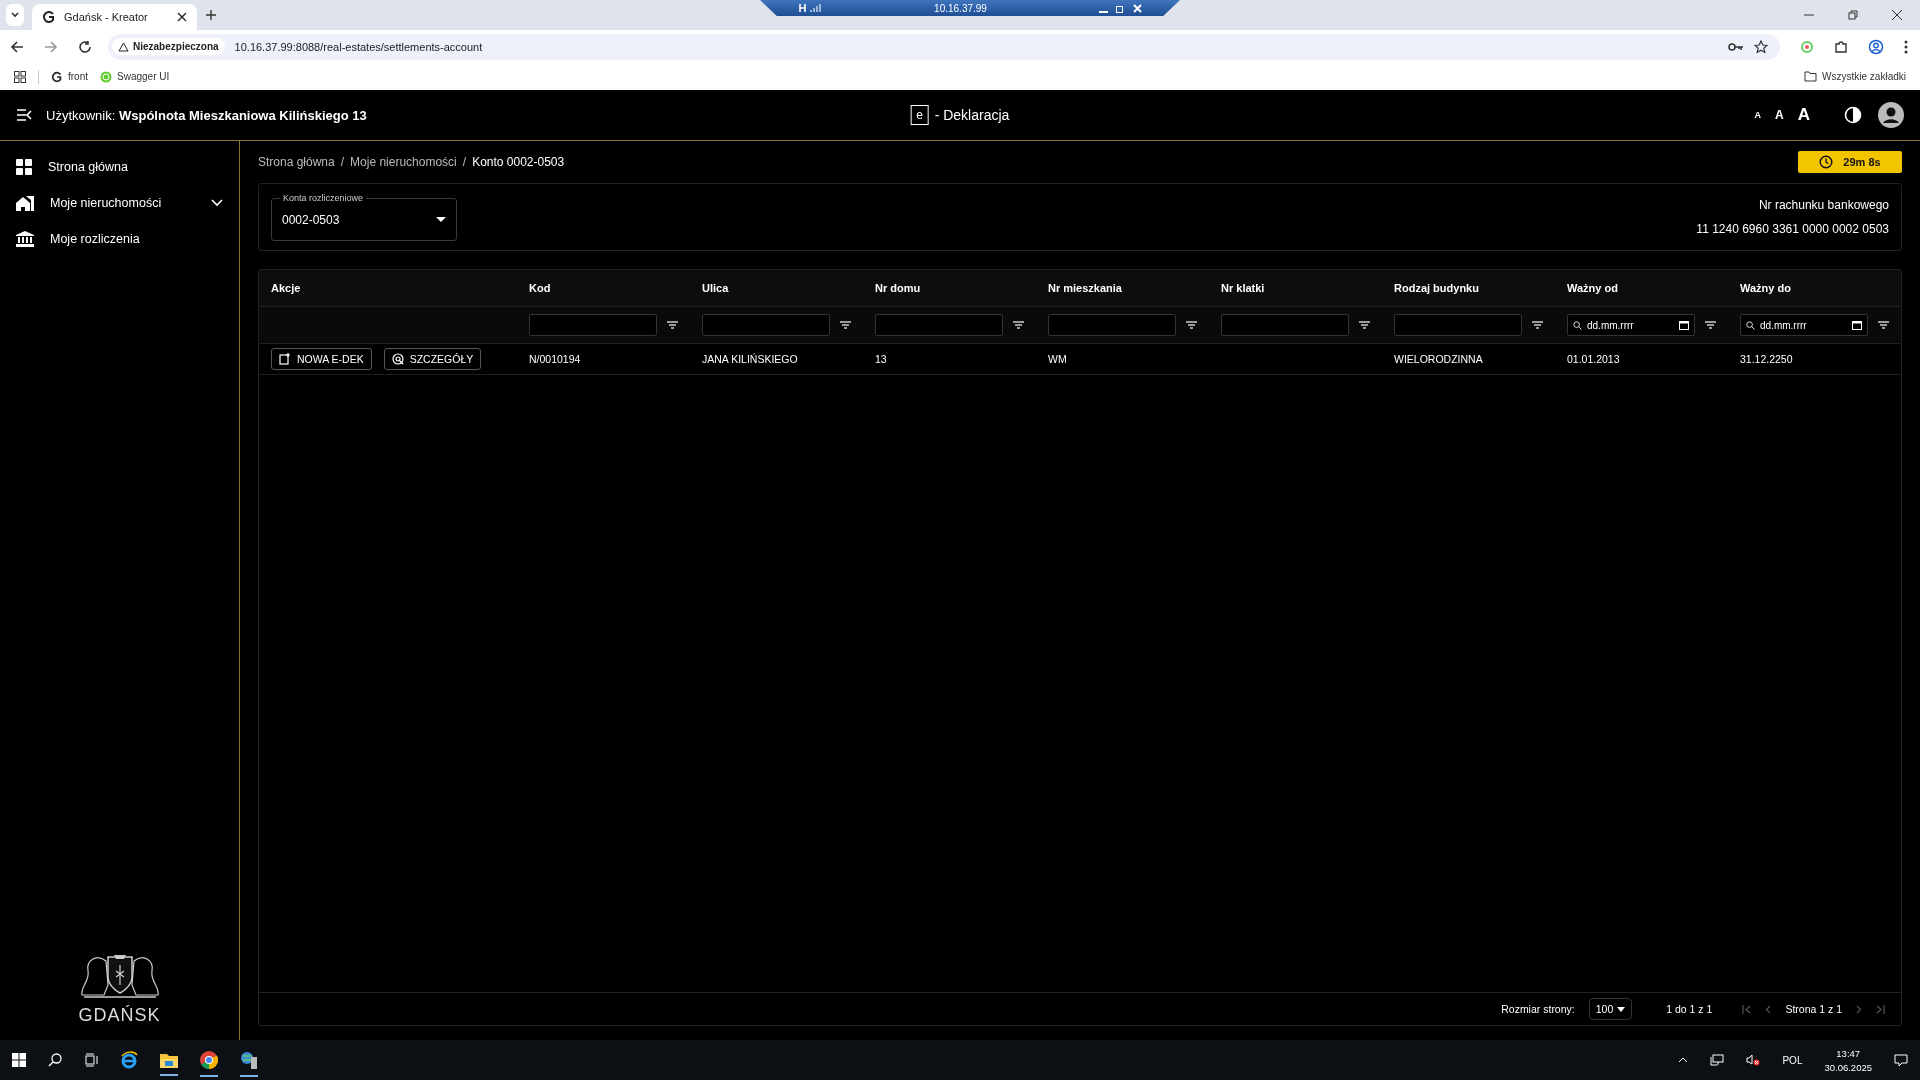  What do you see at coordinates (1717, 1060) in the screenshot?
I see `network-icon` at bounding box center [1717, 1060].